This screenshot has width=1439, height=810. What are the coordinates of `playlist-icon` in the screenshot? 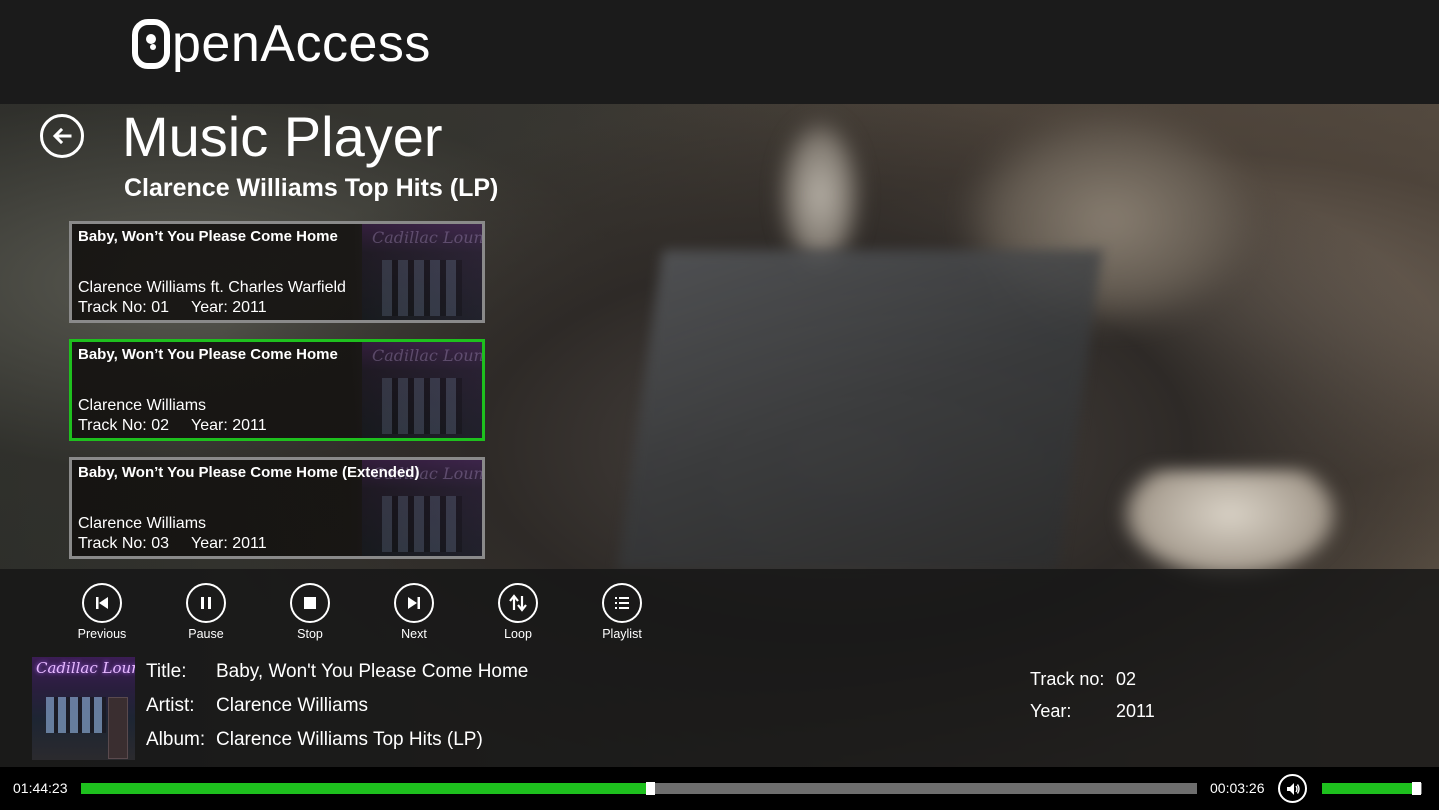 It's located at (622, 603).